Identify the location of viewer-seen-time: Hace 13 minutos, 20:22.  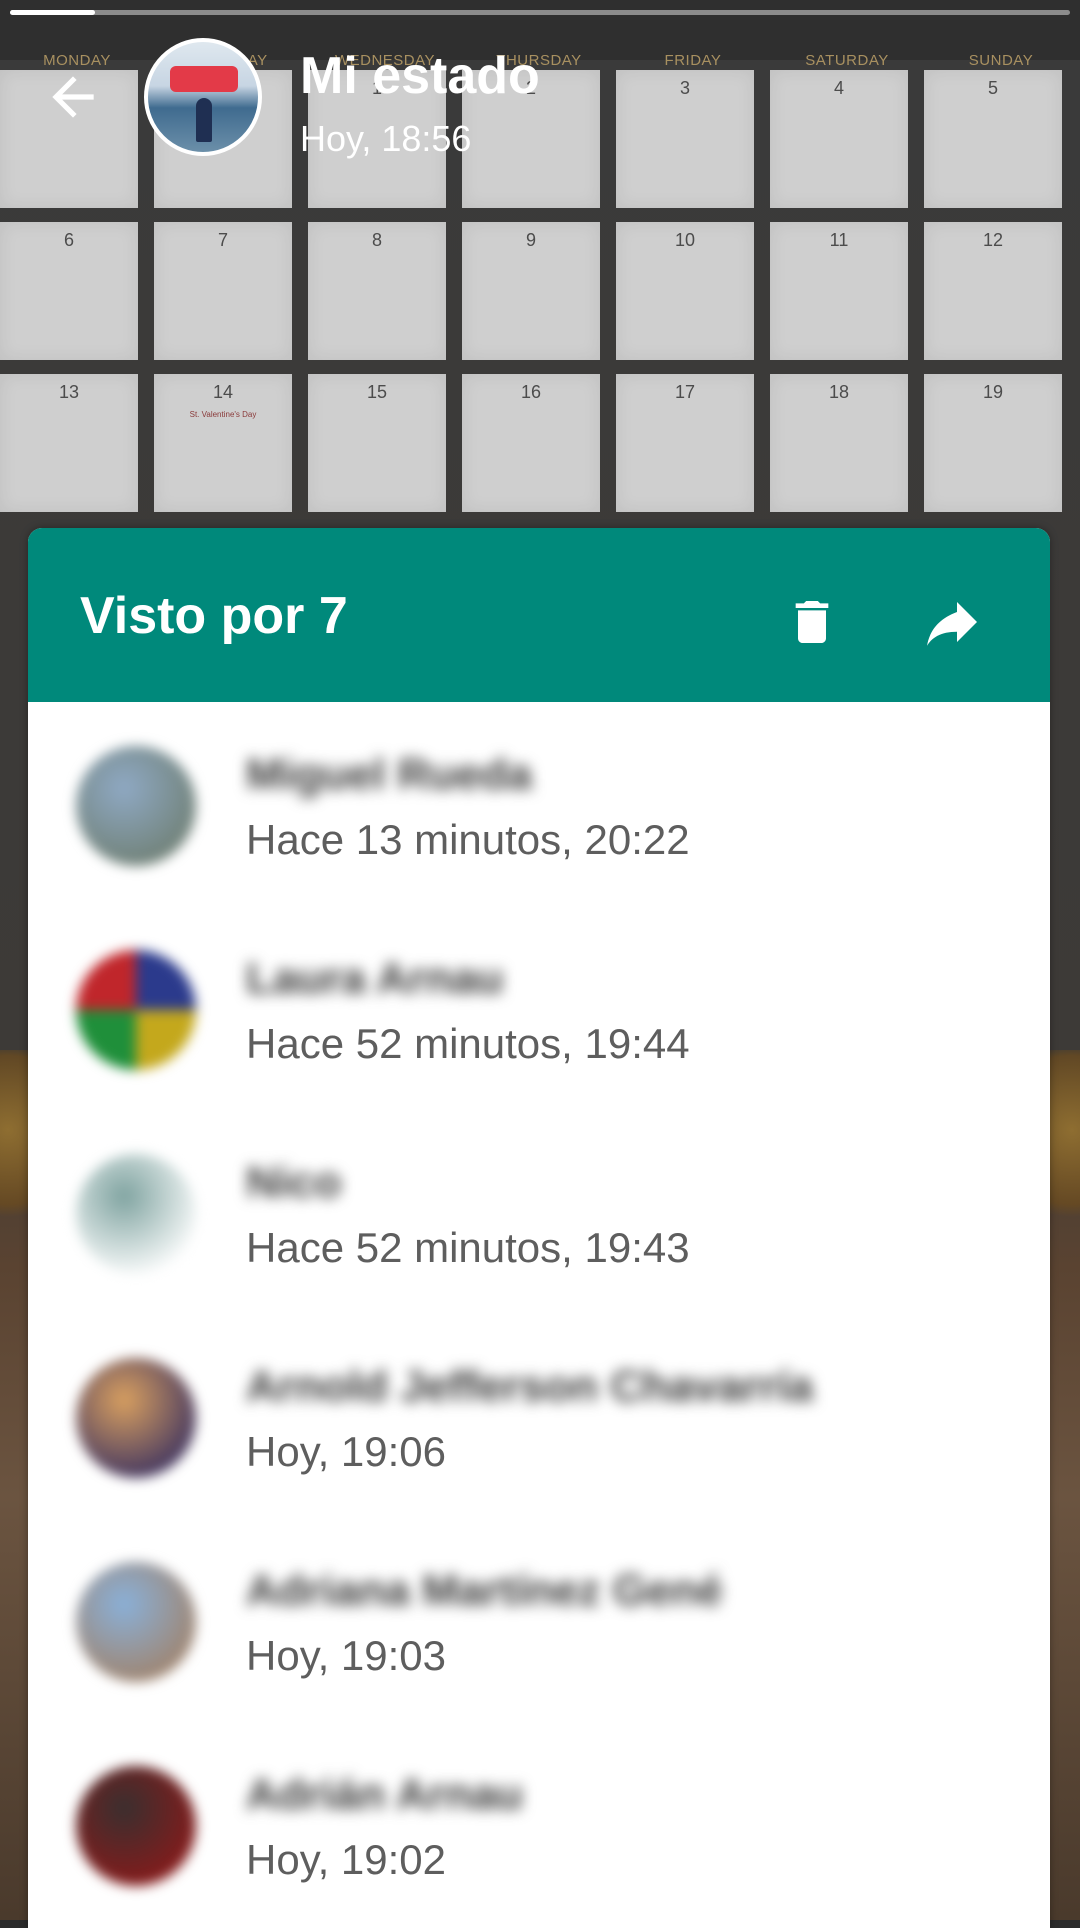
(468, 839).